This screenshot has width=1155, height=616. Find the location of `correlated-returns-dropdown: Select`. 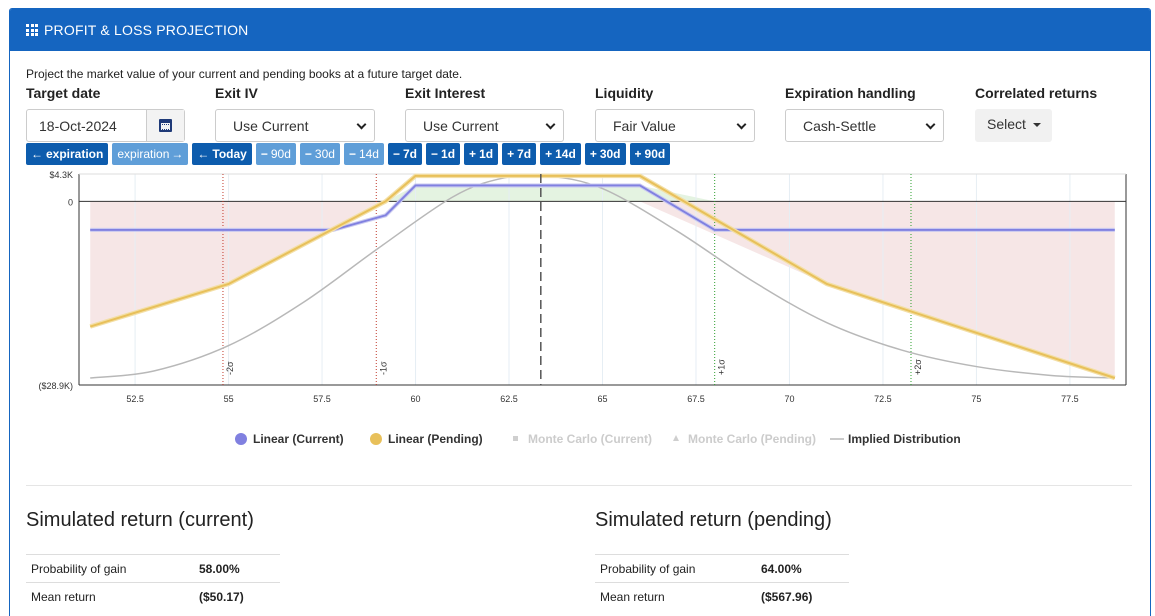

correlated-returns-dropdown: Select is located at coordinates (1013, 125).